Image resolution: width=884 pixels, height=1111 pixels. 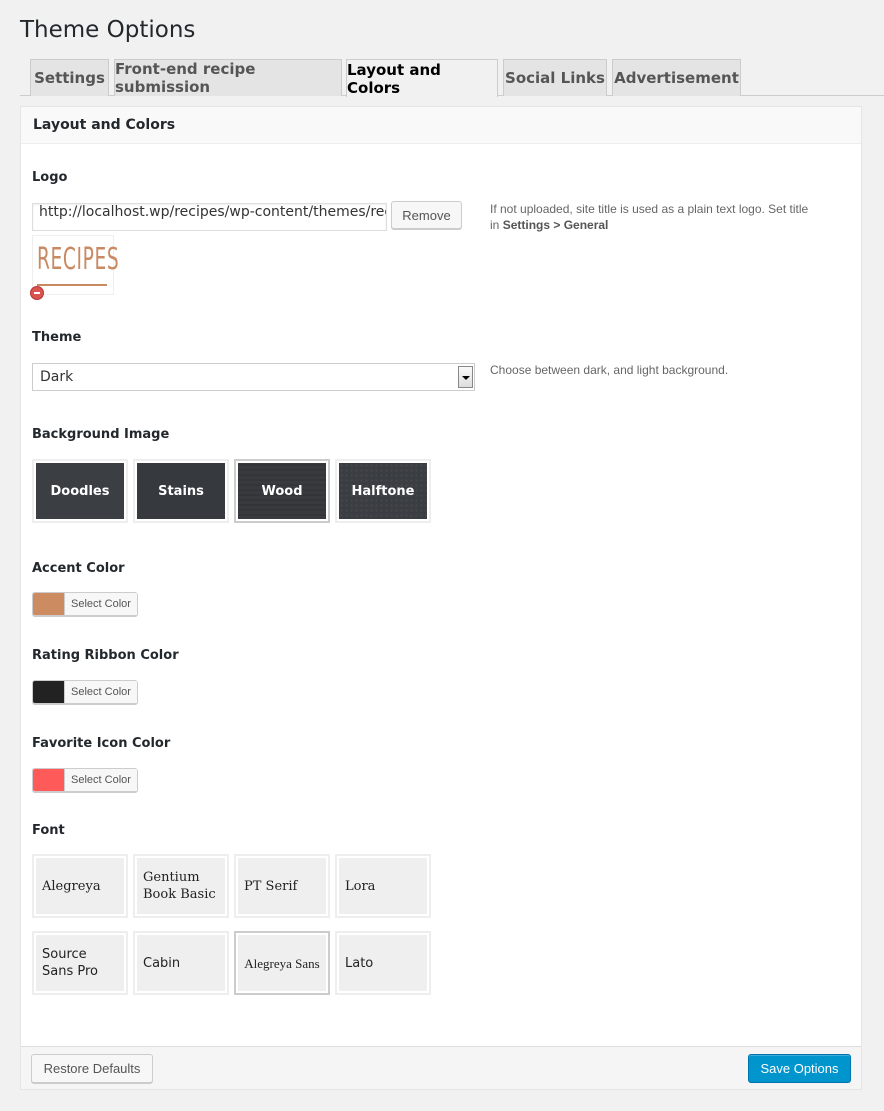 I want to click on font-option-label: Lora, so click(x=383, y=886).